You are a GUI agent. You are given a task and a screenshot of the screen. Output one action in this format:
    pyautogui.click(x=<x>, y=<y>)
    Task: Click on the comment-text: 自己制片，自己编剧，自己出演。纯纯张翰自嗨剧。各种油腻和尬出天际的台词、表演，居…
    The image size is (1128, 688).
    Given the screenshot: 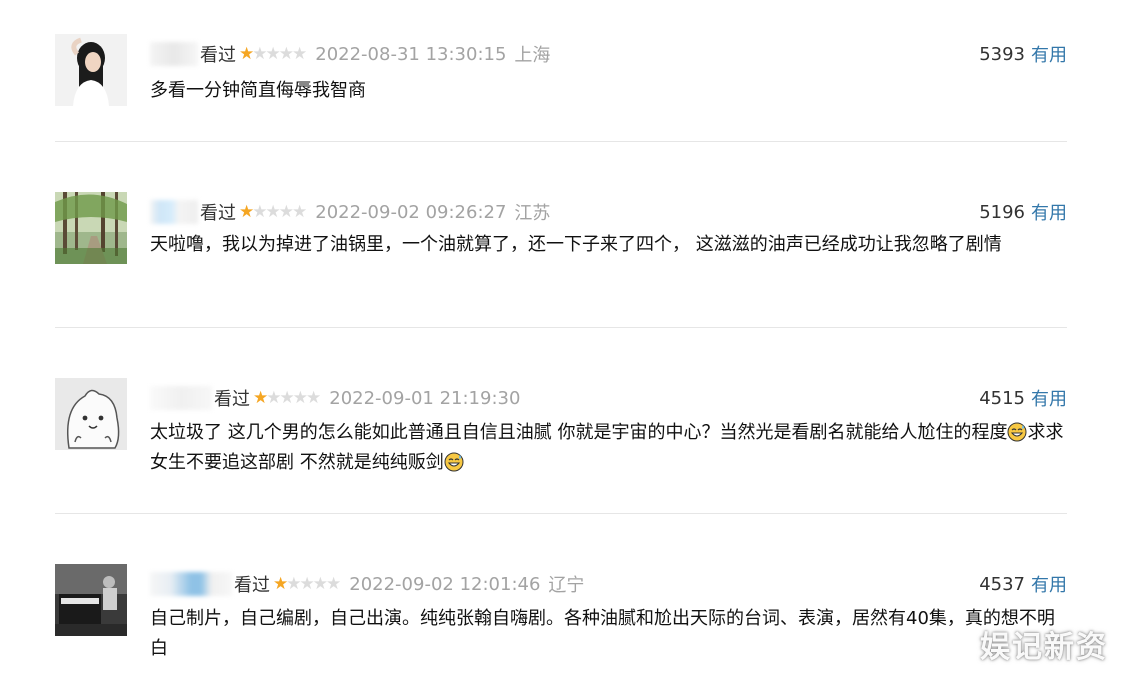 What is the action you would take?
    pyautogui.click(x=602, y=633)
    